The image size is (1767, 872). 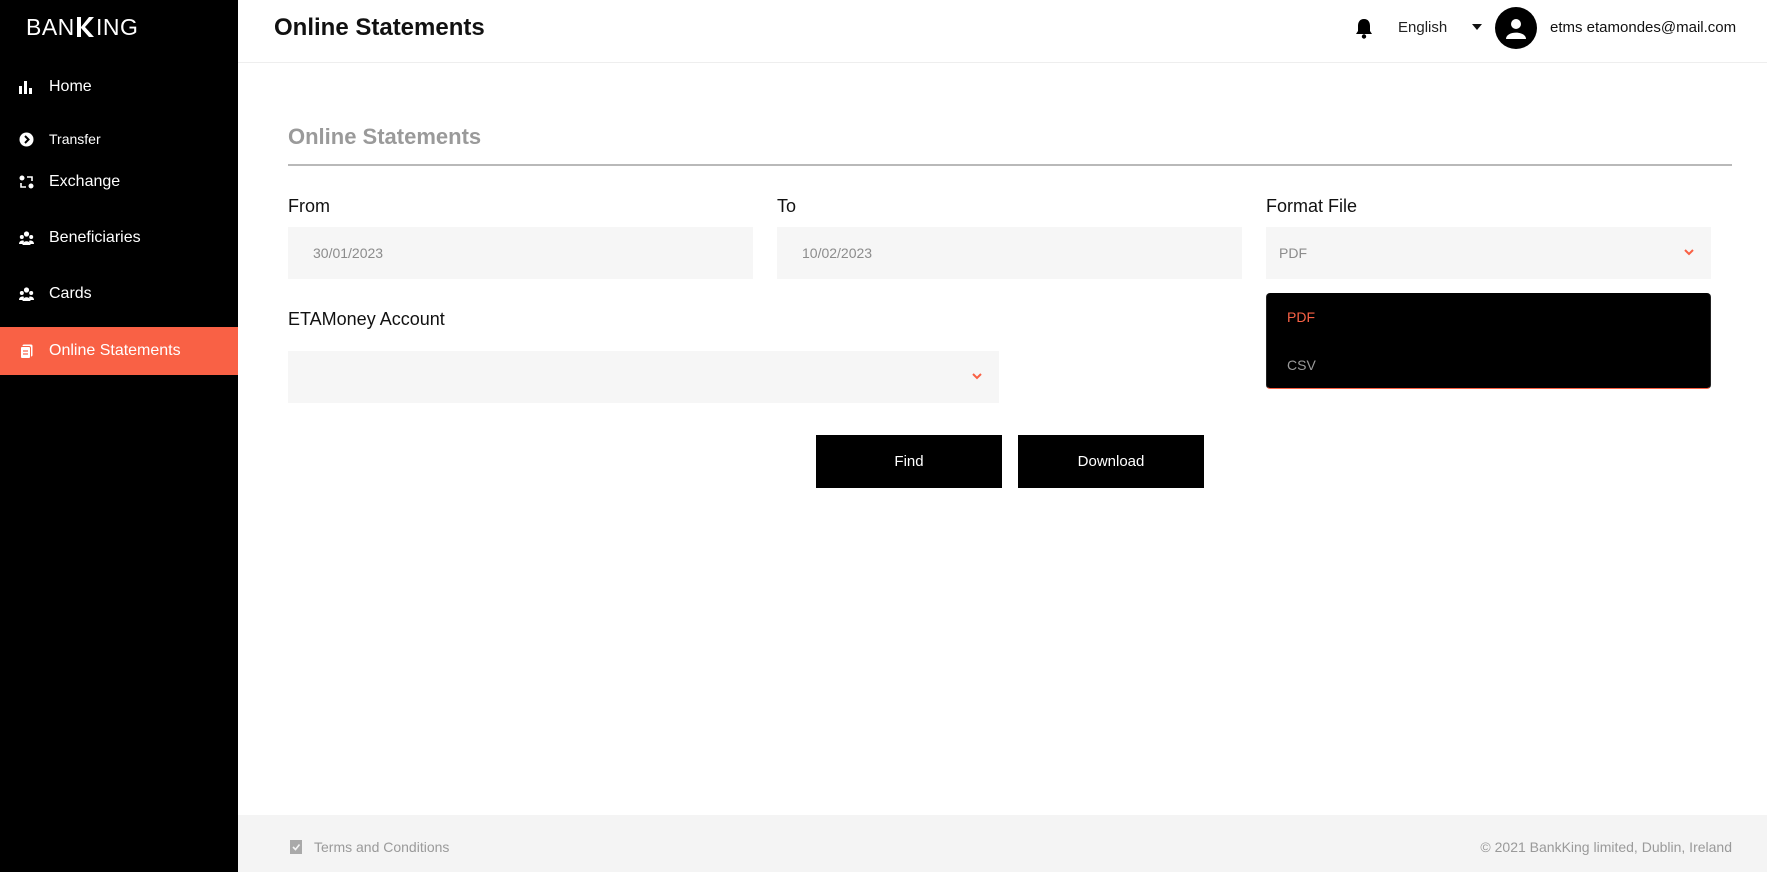 I want to click on copyright-text: © 2021 BankKing limited, Dublin, Ireland, so click(x=1606, y=847).